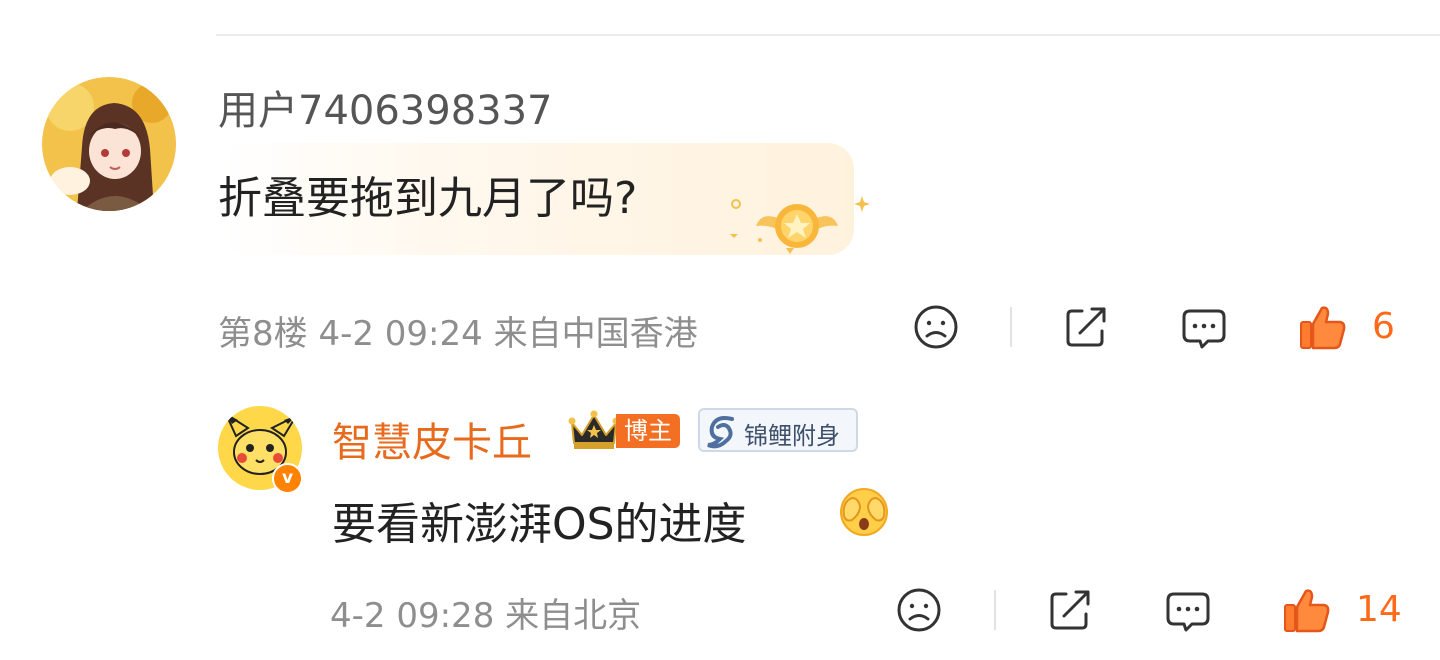 This screenshot has width=1440, height=660. I want to click on comment-meta: 第8楼 4-2 09:24 来自中国香港, so click(458, 334).